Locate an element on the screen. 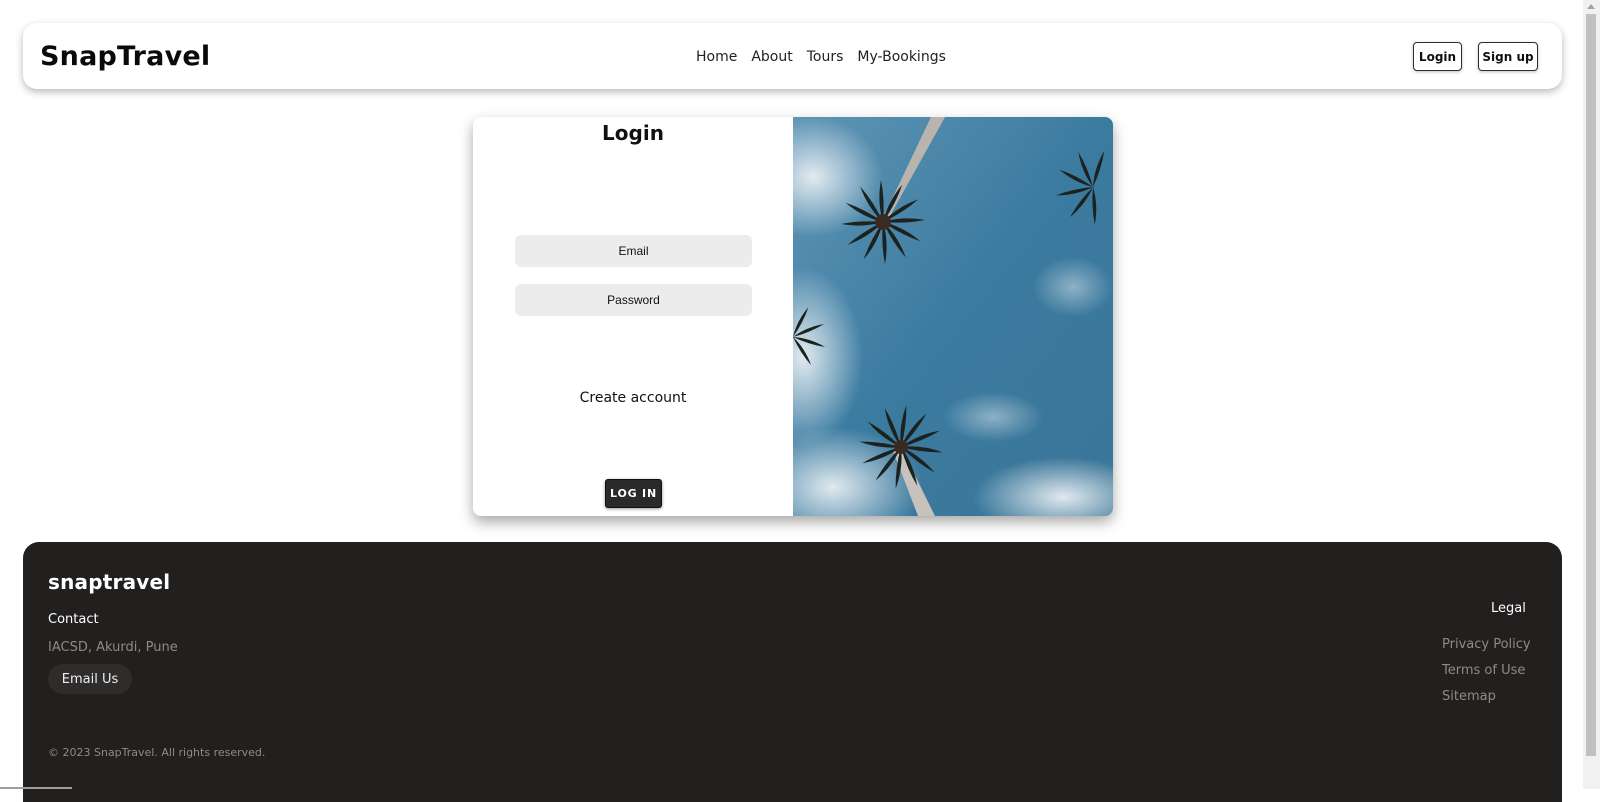 The image size is (1600, 802). email-us-button: Email Us is located at coordinates (90, 679).